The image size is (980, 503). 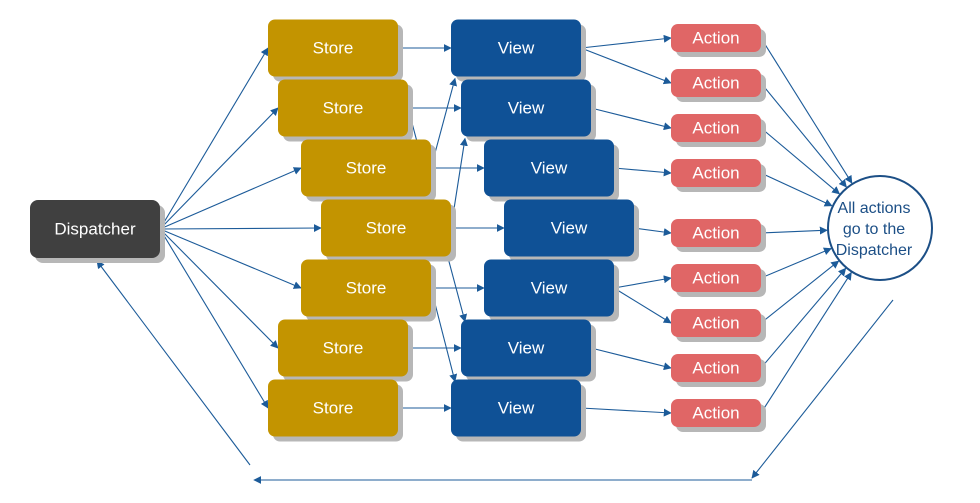 What do you see at coordinates (95, 229) in the screenshot?
I see `dispatcher-node-label: Dispatcher` at bounding box center [95, 229].